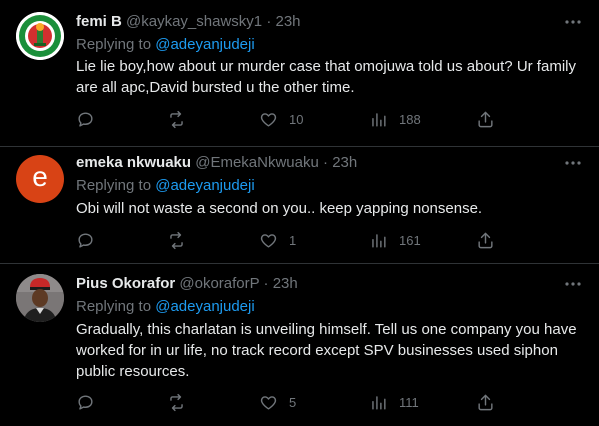  Describe the element at coordinates (395, 119) in the screenshot. I see `views-button: 188` at that location.